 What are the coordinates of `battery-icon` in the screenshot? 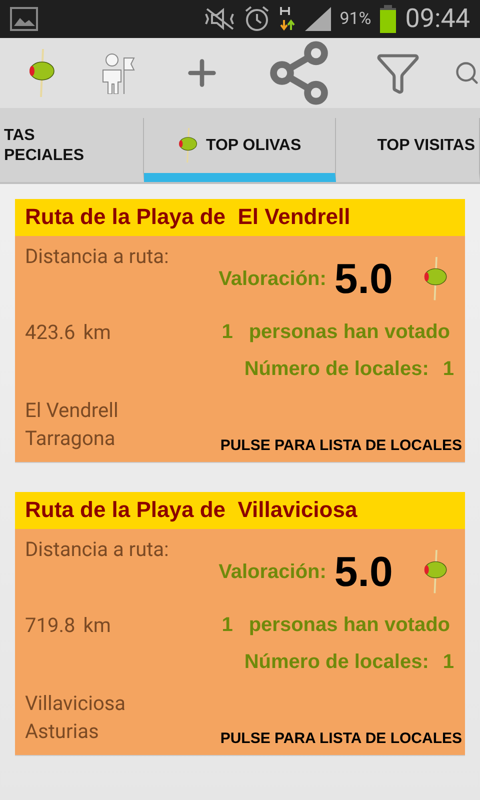 It's located at (388, 19).